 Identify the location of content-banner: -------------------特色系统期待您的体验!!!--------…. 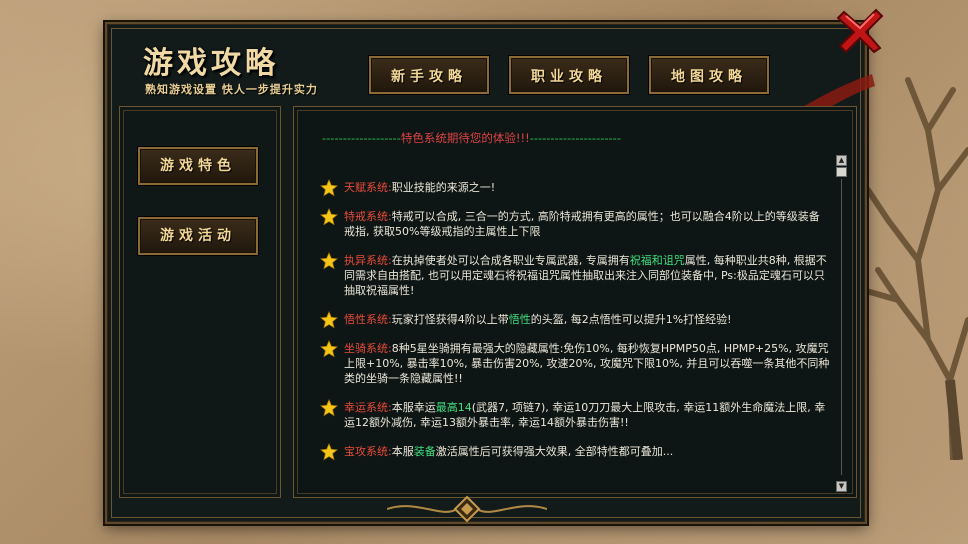
(576, 138).